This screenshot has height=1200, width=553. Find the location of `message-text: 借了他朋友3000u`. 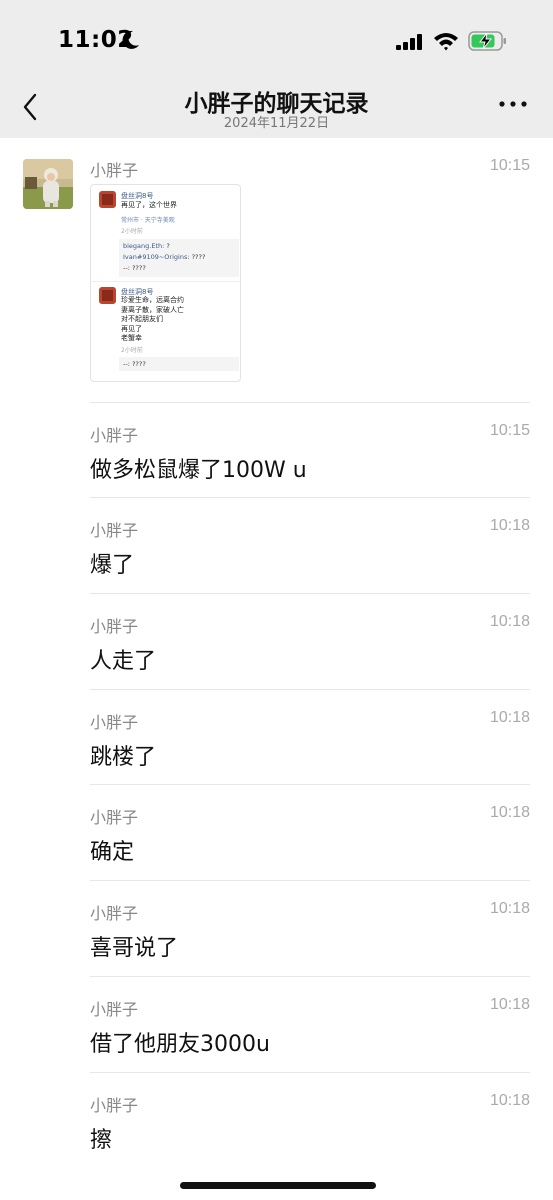

message-text: 借了他朋友3000u is located at coordinates (180, 1044).